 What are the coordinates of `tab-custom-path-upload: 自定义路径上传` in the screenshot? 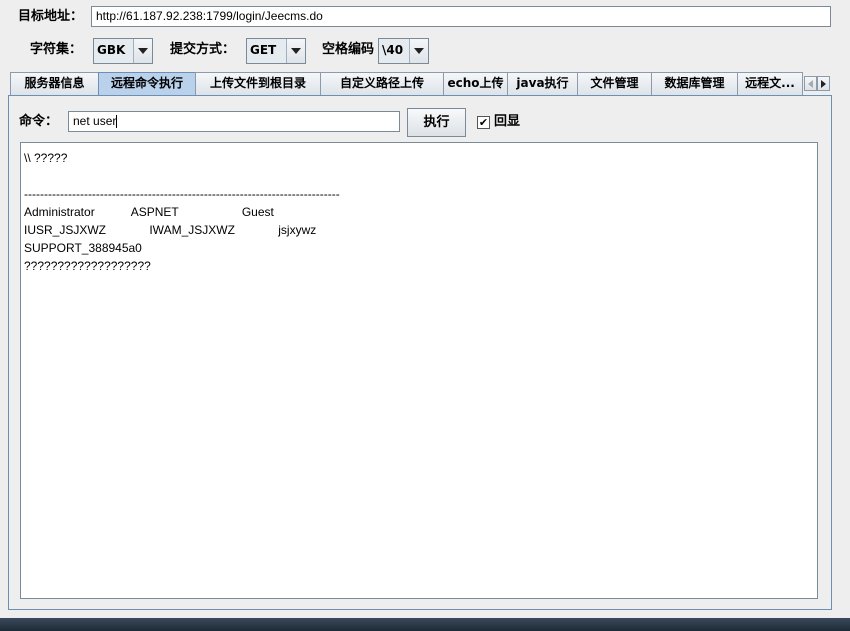 It's located at (382, 83).